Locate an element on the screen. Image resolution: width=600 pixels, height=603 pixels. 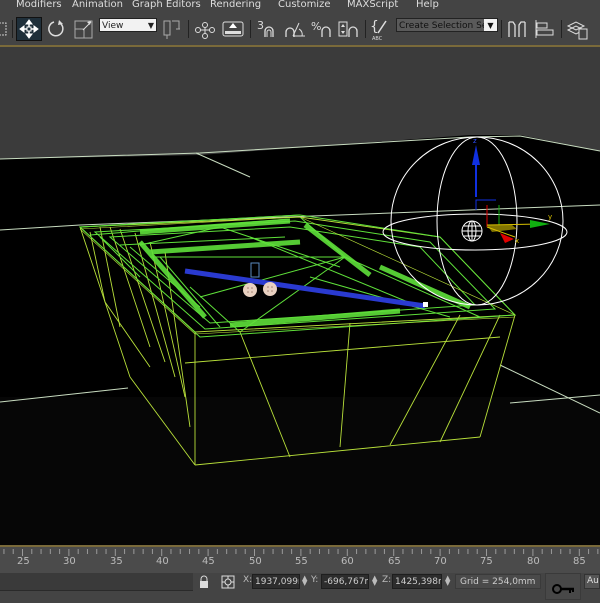
pivot-icon is located at coordinates (171, 29).